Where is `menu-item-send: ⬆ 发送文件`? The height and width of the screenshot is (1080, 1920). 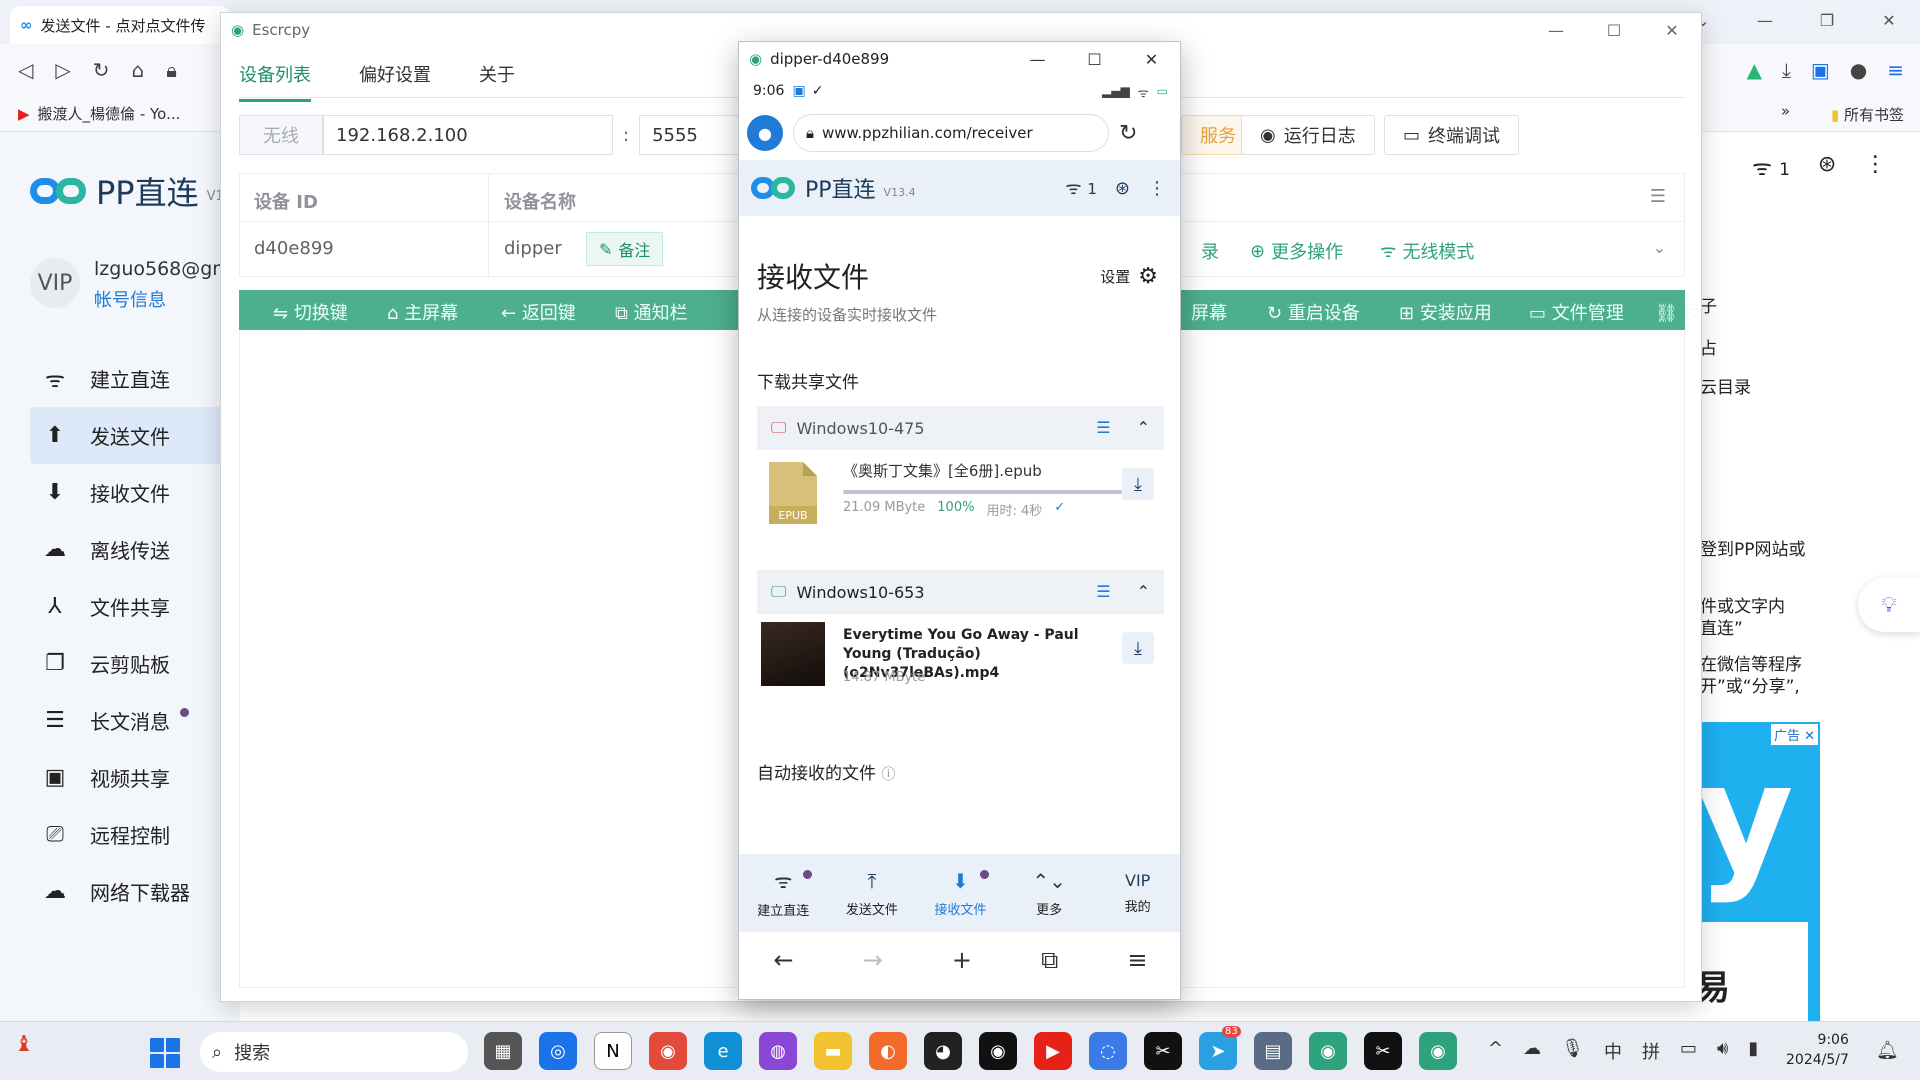 menu-item-send: ⬆ 发送文件 is located at coordinates (130, 435).